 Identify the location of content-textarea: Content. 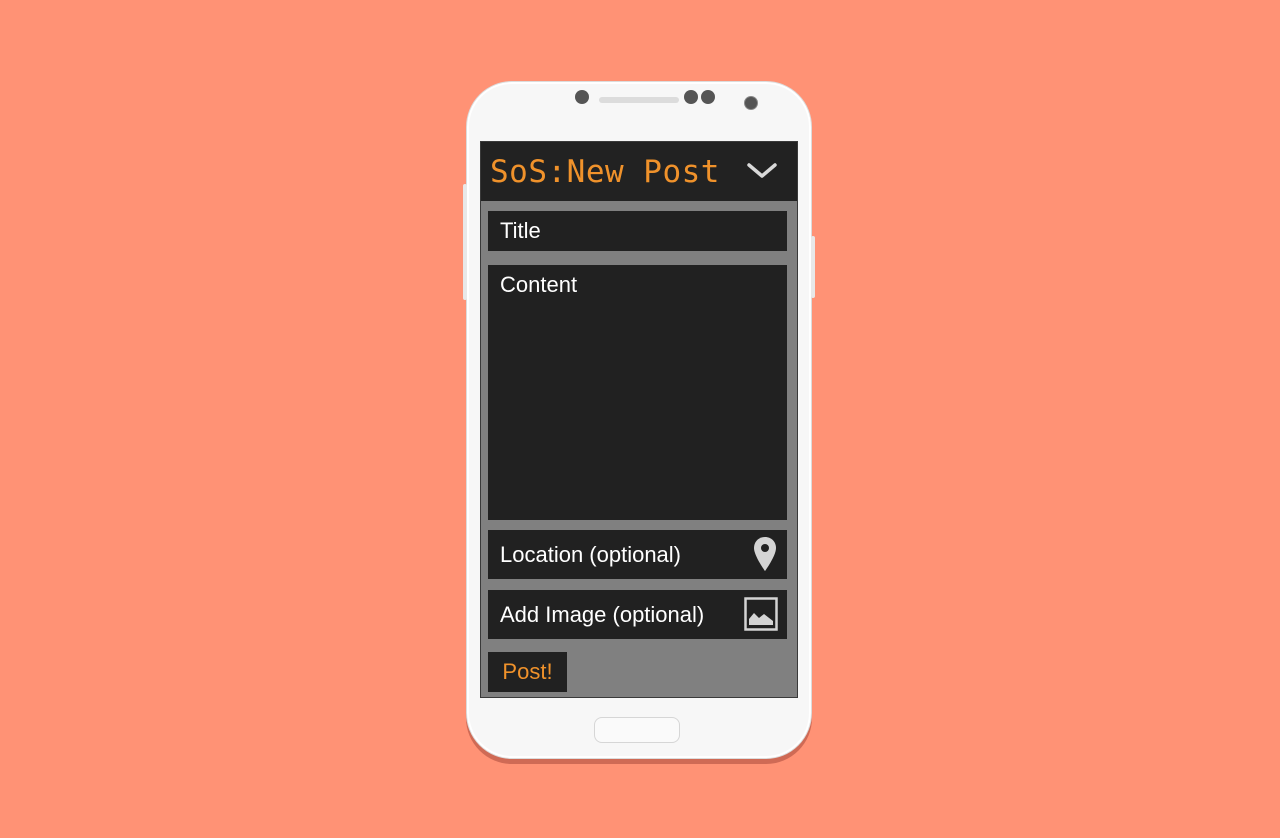
(637, 392).